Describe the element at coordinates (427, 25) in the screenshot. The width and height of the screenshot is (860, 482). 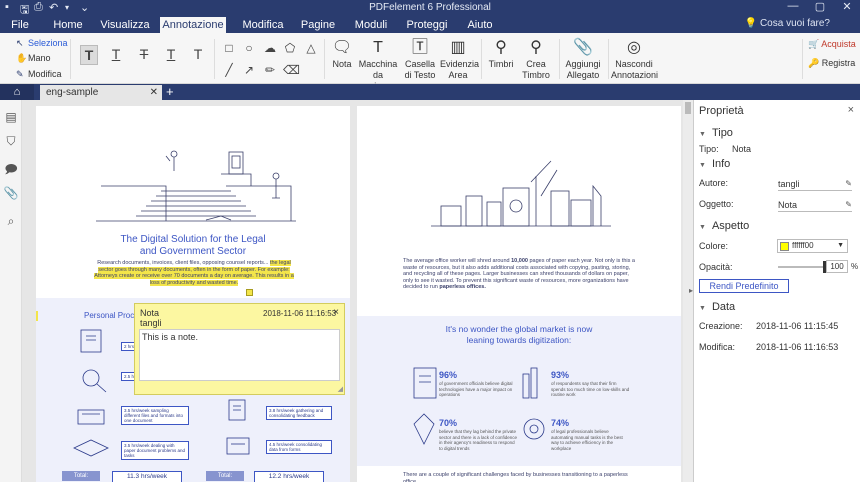
I see `menu-proteggi: Proteggi` at that location.